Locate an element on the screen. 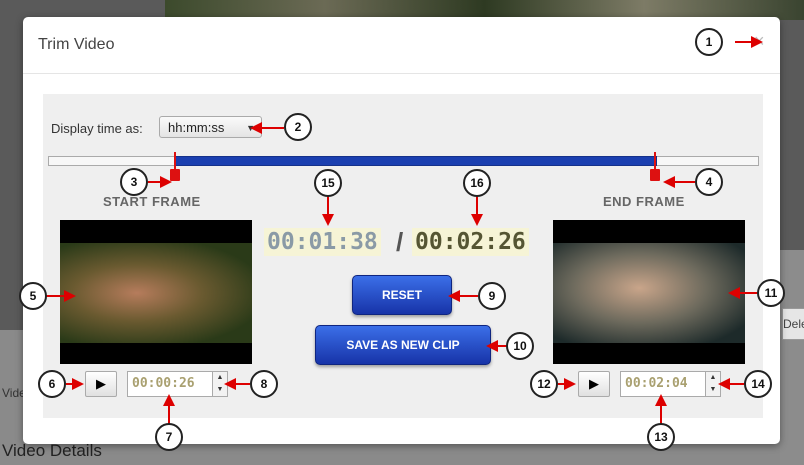  reset-button: RESET is located at coordinates (402, 295).